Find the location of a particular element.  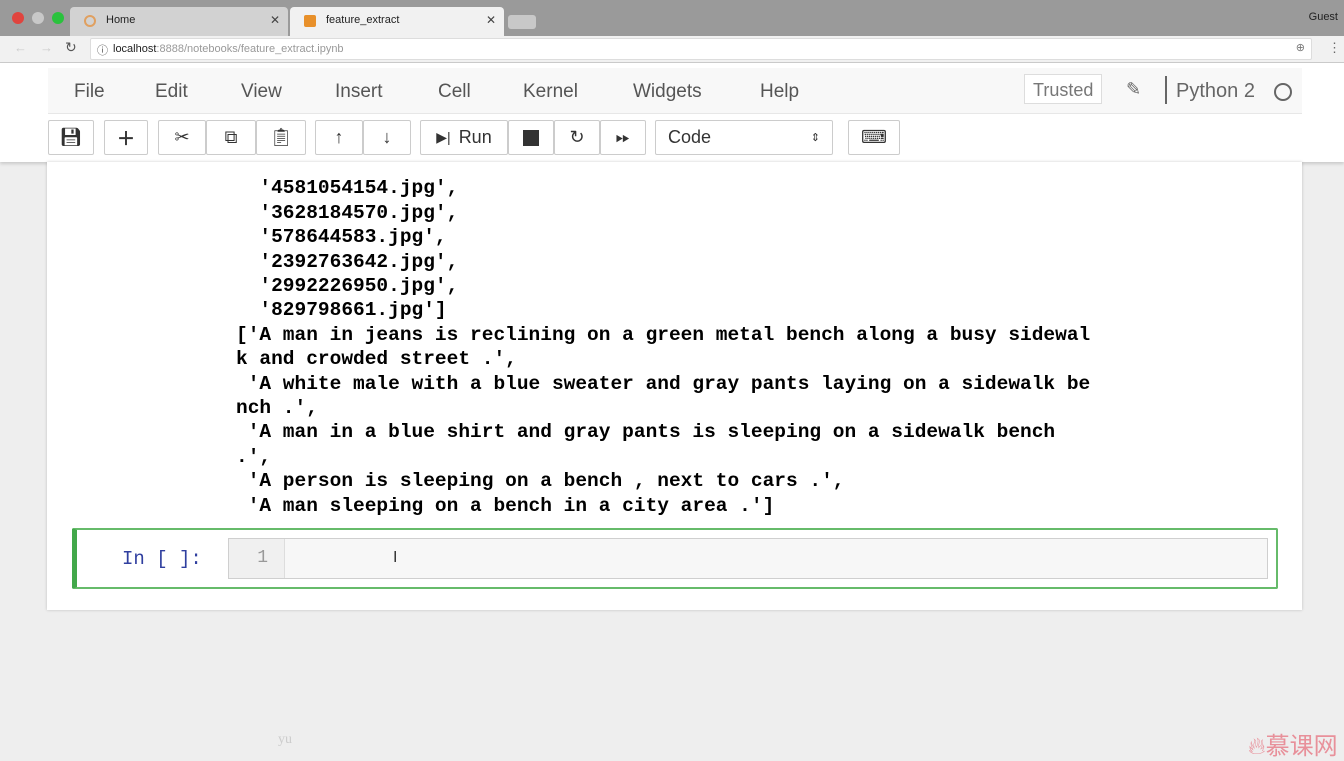

step-forward-icon: ▶︎| is located at coordinates (443, 137).